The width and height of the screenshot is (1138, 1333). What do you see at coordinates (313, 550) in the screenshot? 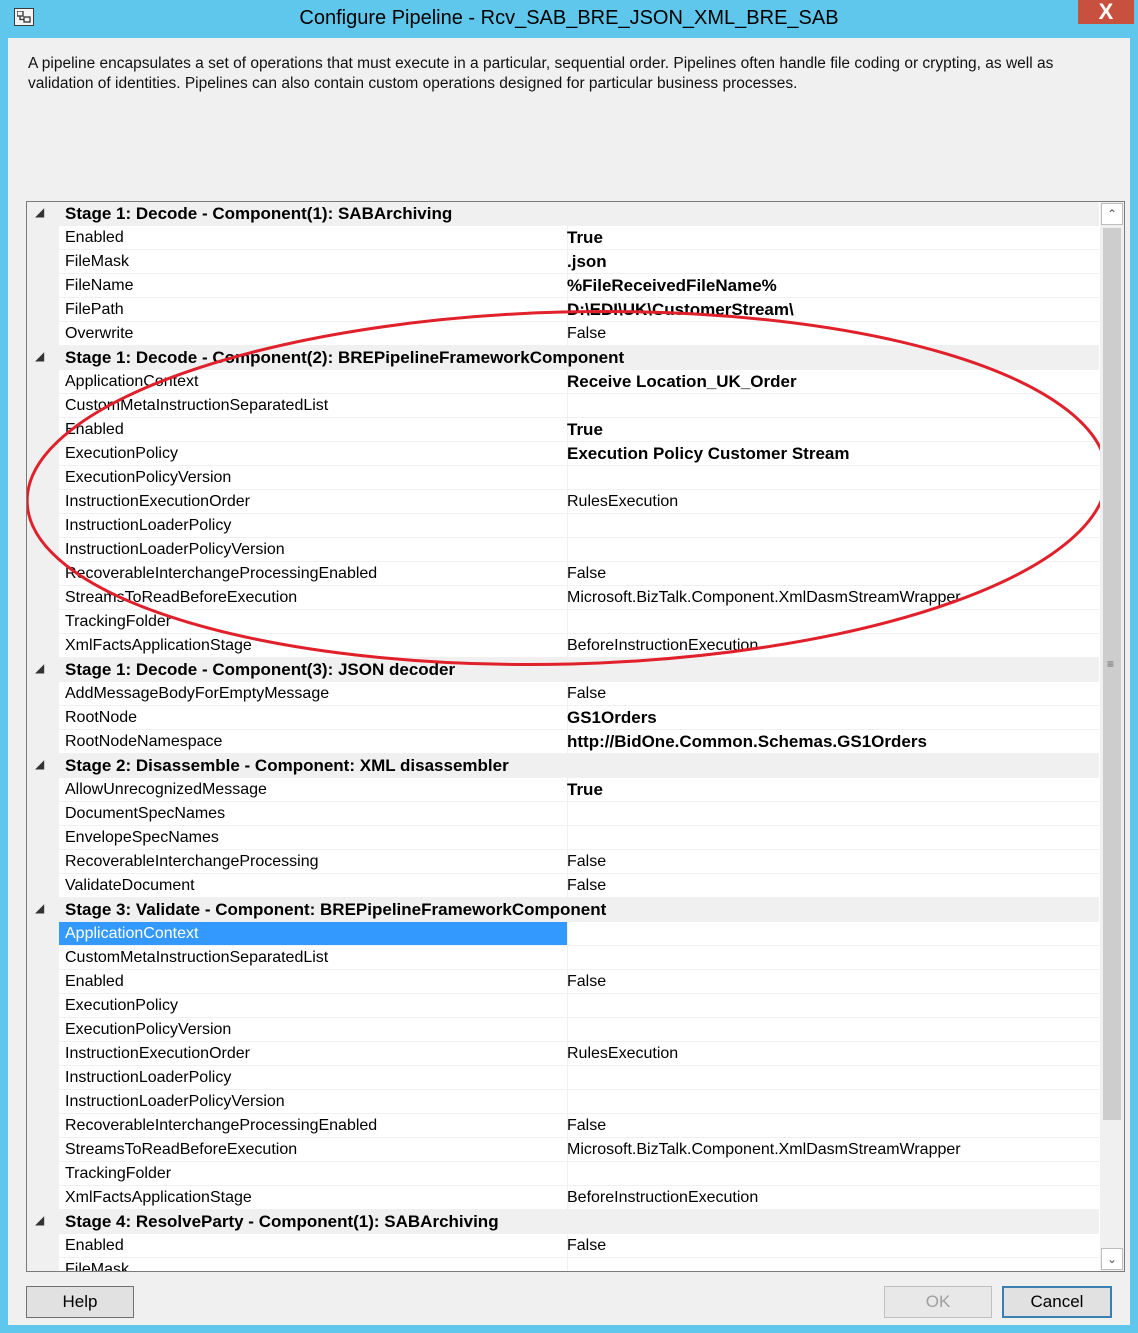
I see `property-name: InstructionLoaderPolicyVersion` at bounding box center [313, 550].